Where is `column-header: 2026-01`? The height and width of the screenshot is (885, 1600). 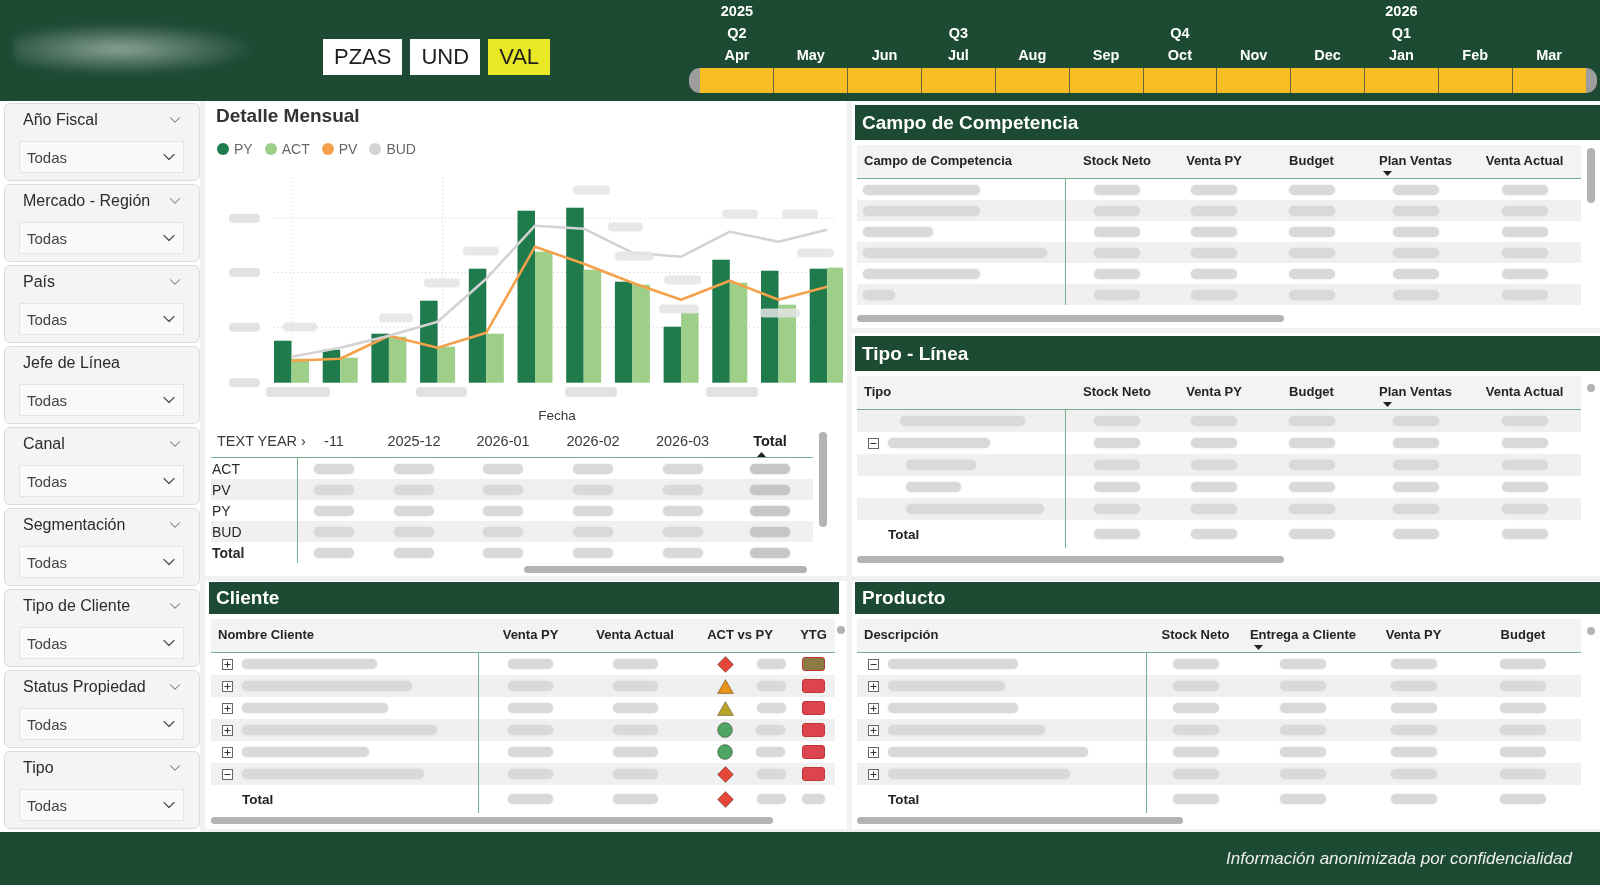 column-header: 2026-01 is located at coordinates (503, 441).